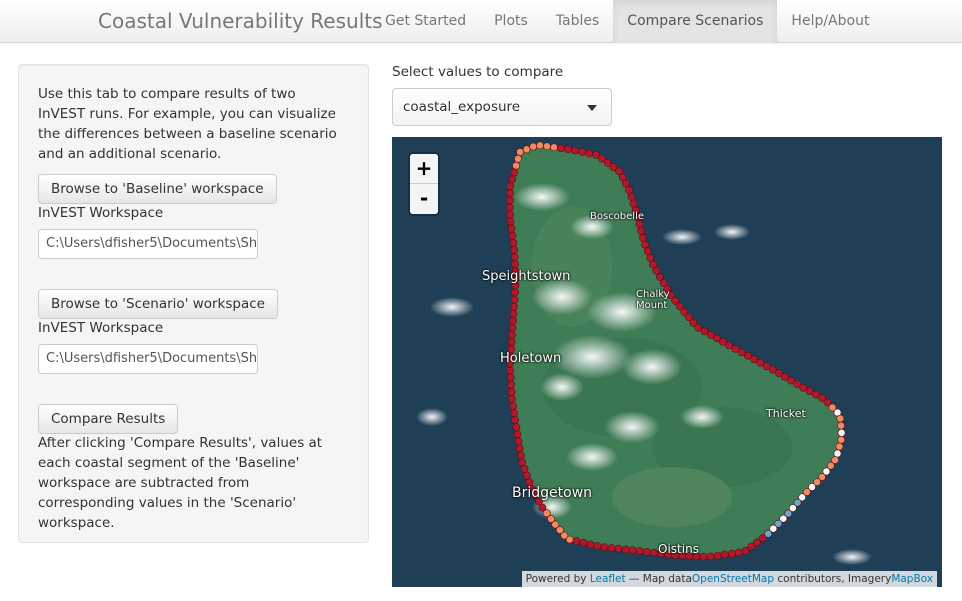 Image resolution: width=962 pixels, height=601 pixels. Describe the element at coordinates (608, 579) in the screenshot. I see `leaflet-link: Leaflet` at that location.